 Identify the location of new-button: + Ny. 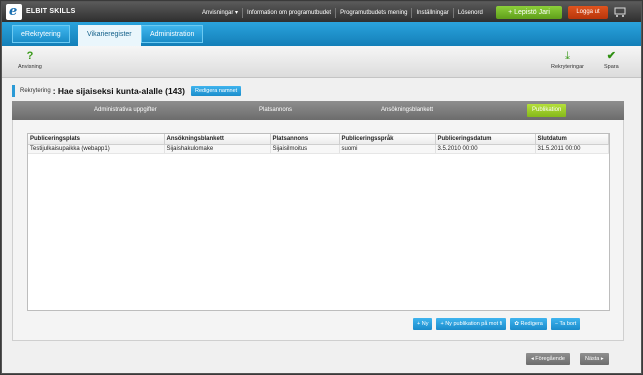
(423, 324).